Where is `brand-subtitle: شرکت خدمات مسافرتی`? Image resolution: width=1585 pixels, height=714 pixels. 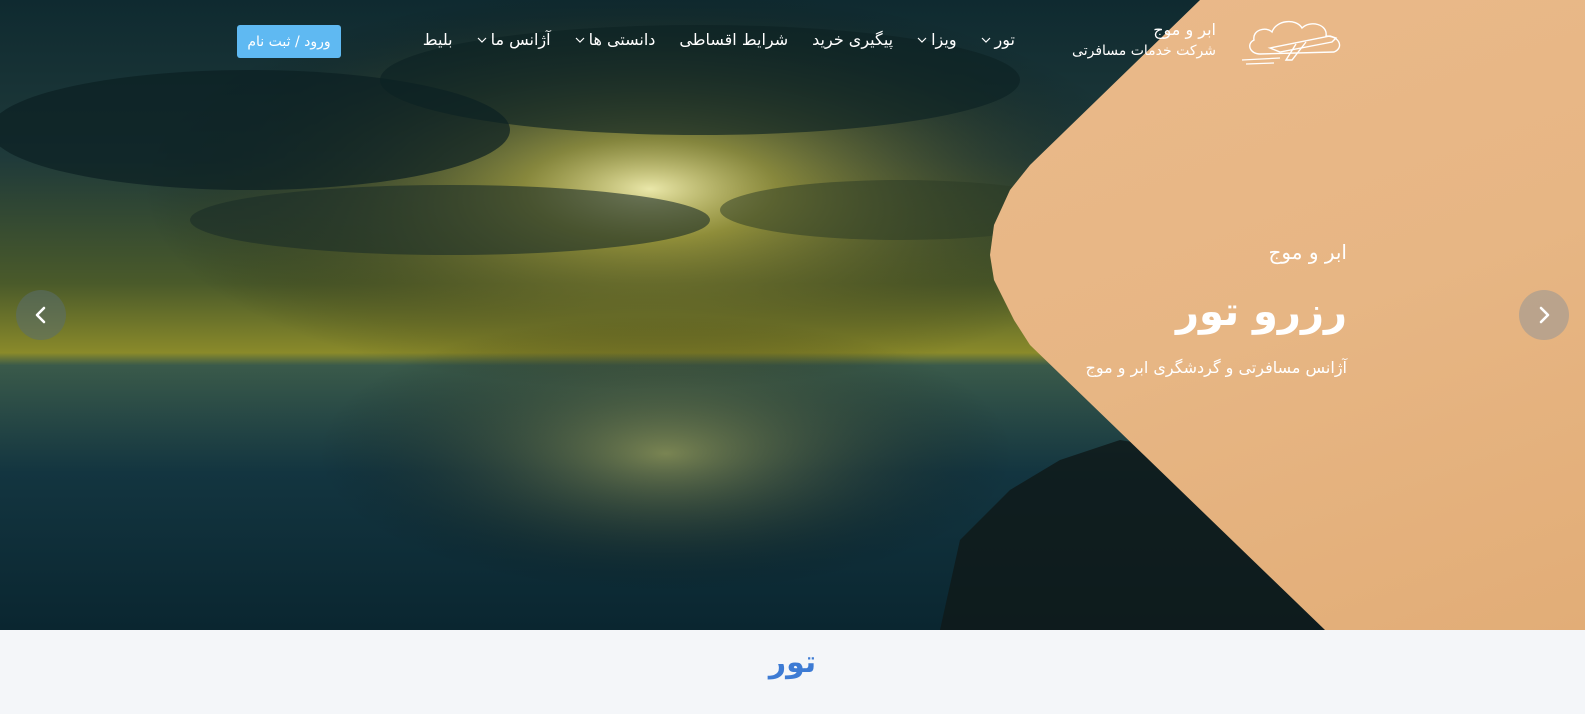
brand-subtitle: شرکت خدمات مسافرتی is located at coordinates (1144, 51).